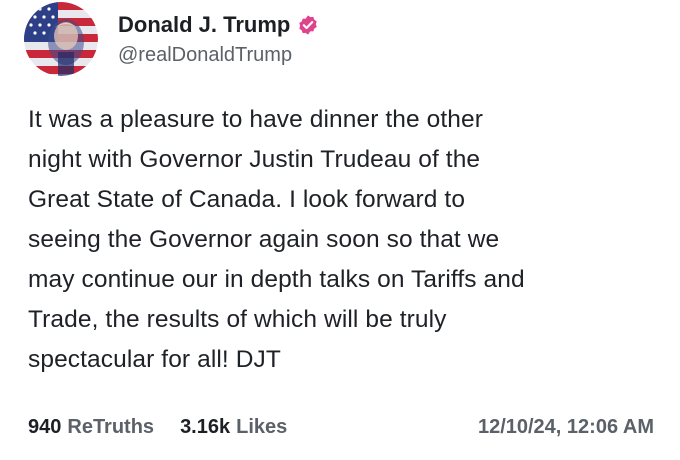 The image size is (680, 460). I want to click on post-timestamp: 12/10/24, 12:06 AM, so click(566, 427).